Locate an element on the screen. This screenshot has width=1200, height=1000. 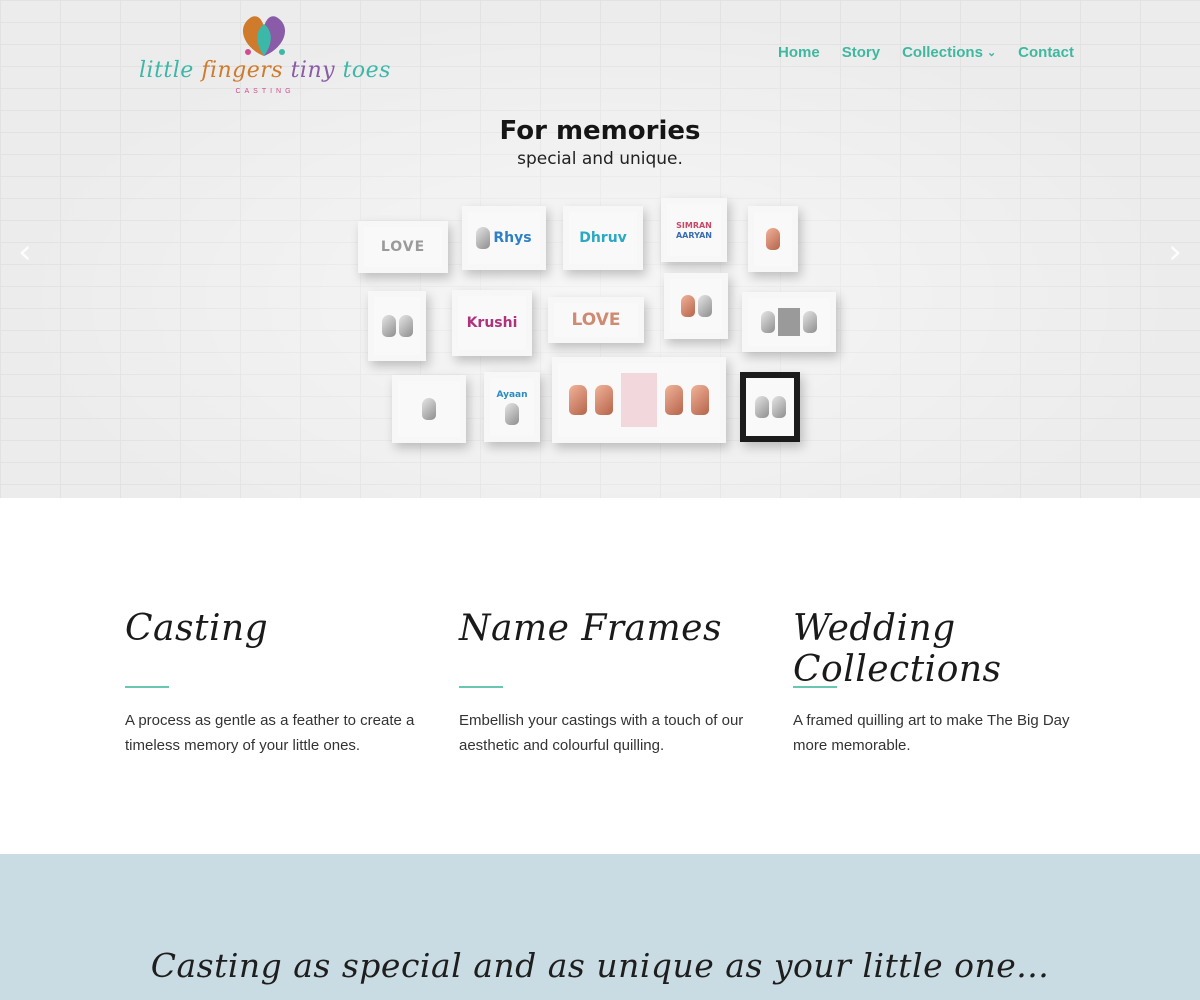
slider-prev-arrow: ‹ is located at coordinates (25, 252).